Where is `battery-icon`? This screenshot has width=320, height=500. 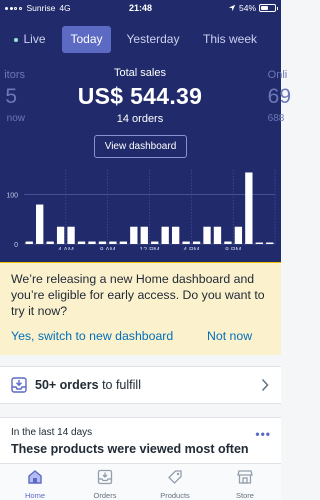 battery-icon is located at coordinates (268, 8).